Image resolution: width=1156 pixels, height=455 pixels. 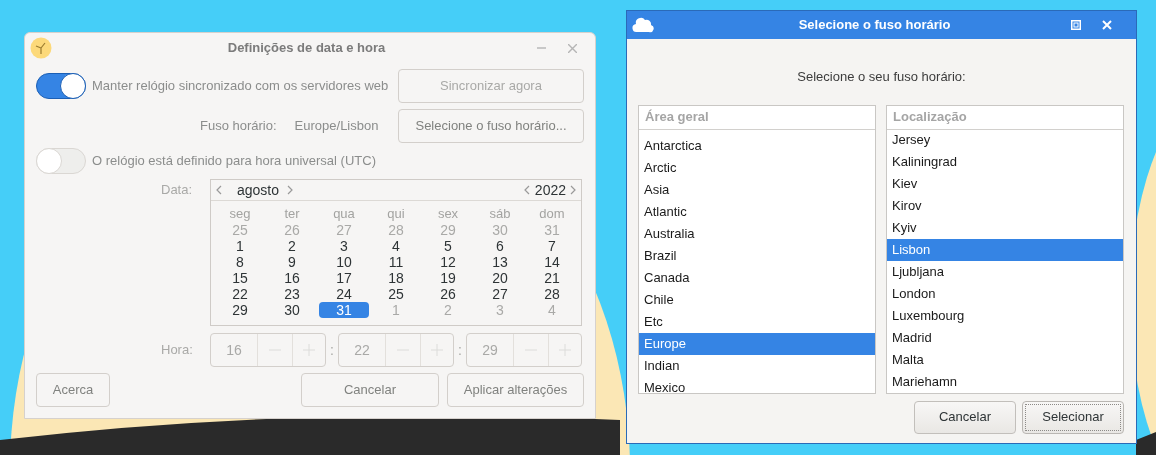 What do you see at coordinates (541, 48) in the screenshot?
I see `minimize-icon` at bounding box center [541, 48].